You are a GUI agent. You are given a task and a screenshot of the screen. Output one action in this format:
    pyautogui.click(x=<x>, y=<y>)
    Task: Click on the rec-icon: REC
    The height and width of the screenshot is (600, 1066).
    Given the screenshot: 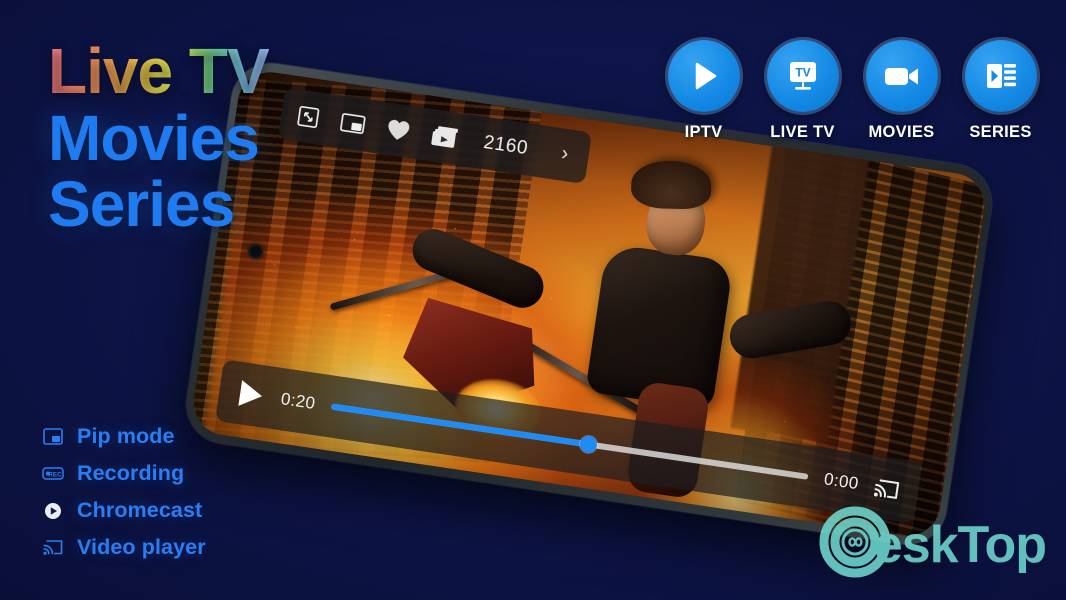 What is the action you would take?
    pyautogui.click(x=53, y=474)
    